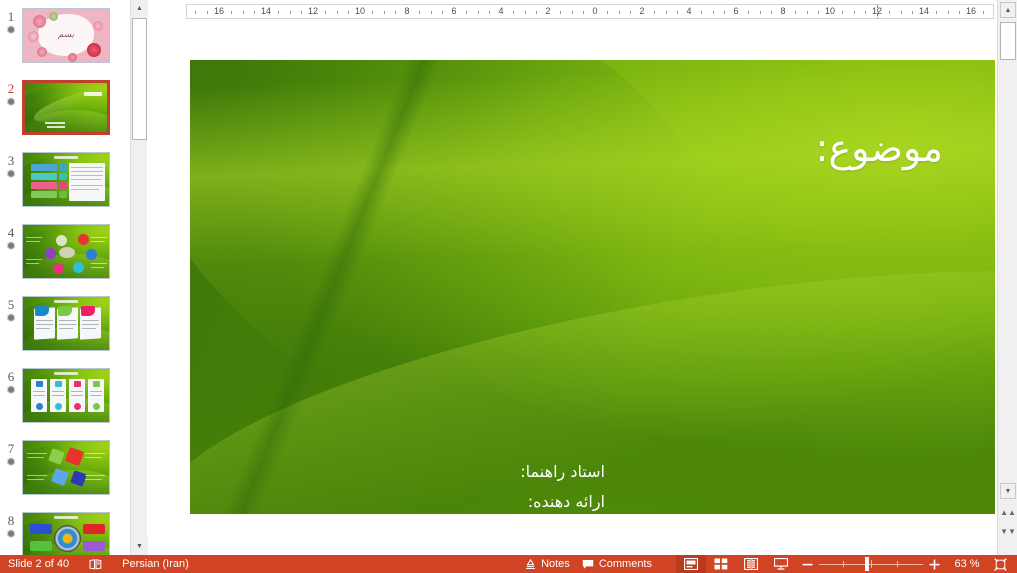  Describe the element at coordinates (11, 232) in the screenshot. I see `thumbnail-number: 4` at that location.